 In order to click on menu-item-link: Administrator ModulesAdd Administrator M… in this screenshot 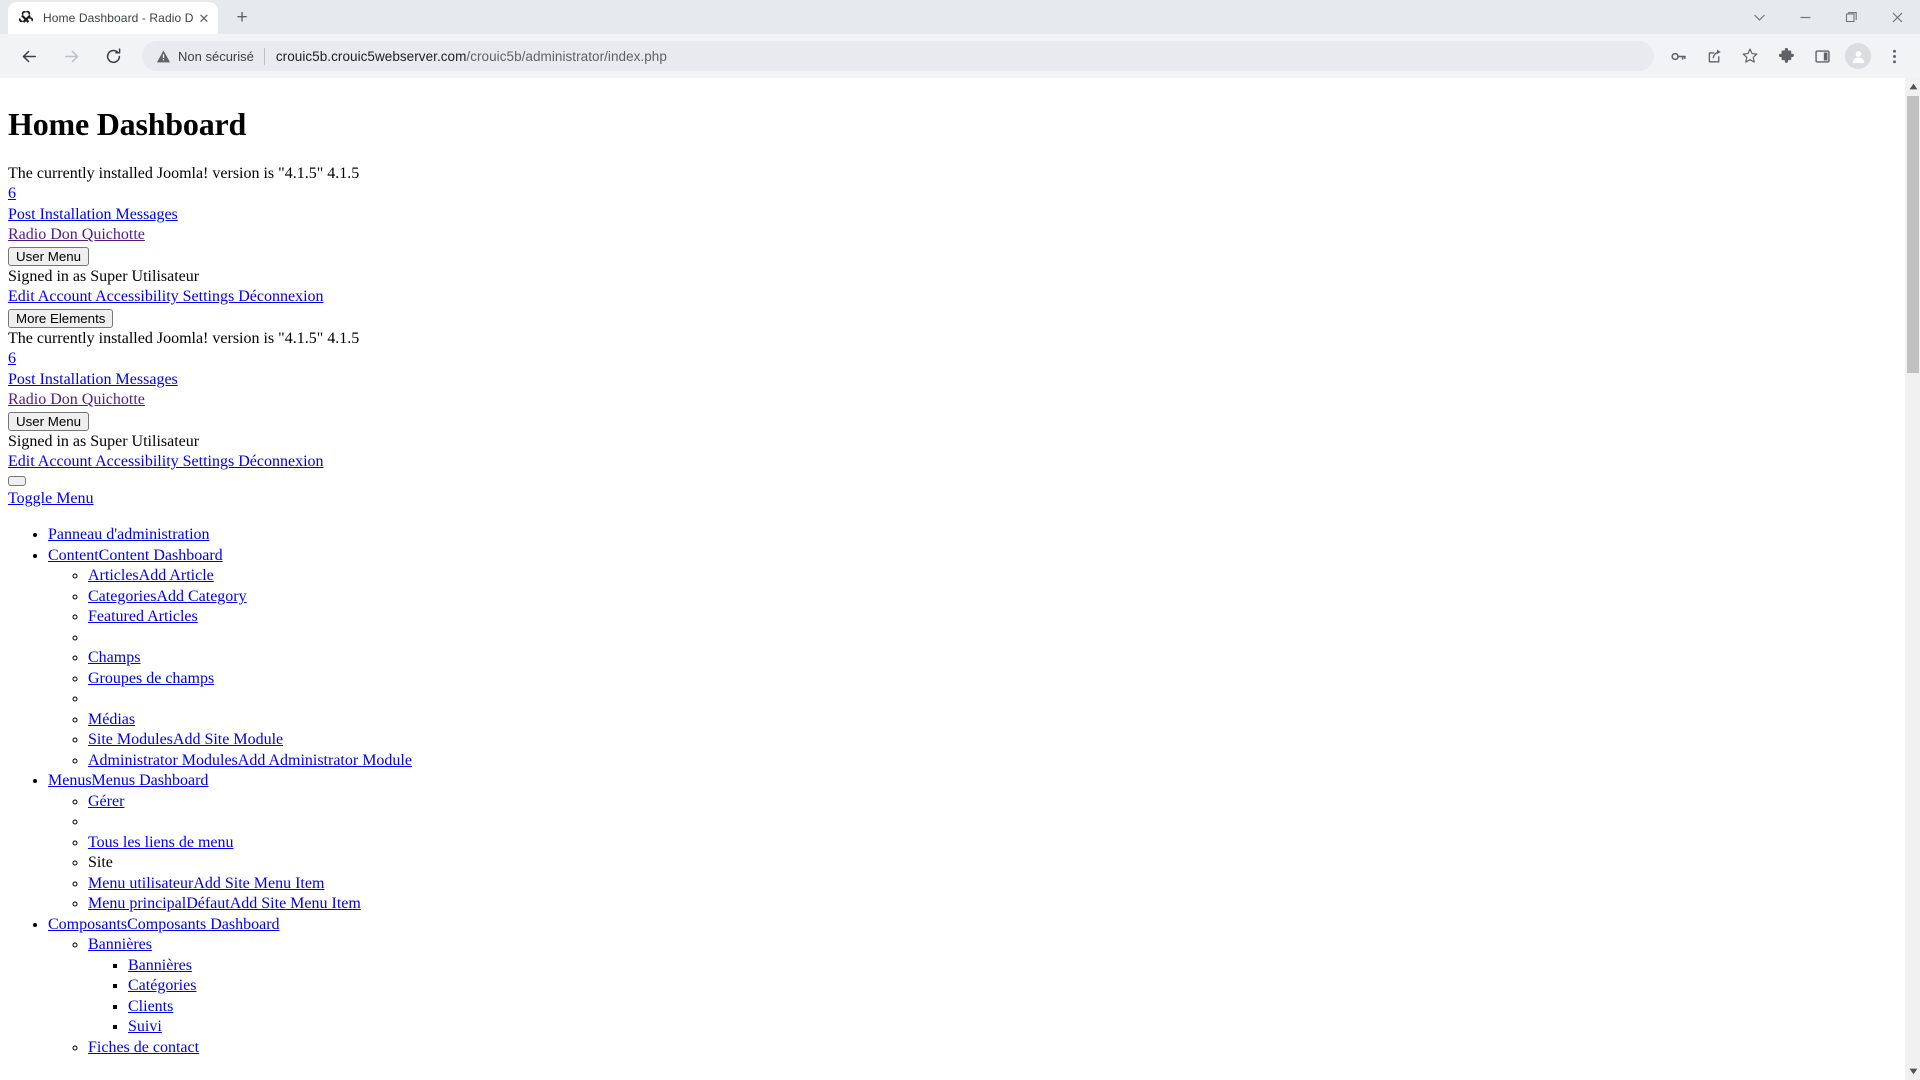, I will do `click(250, 760)`.